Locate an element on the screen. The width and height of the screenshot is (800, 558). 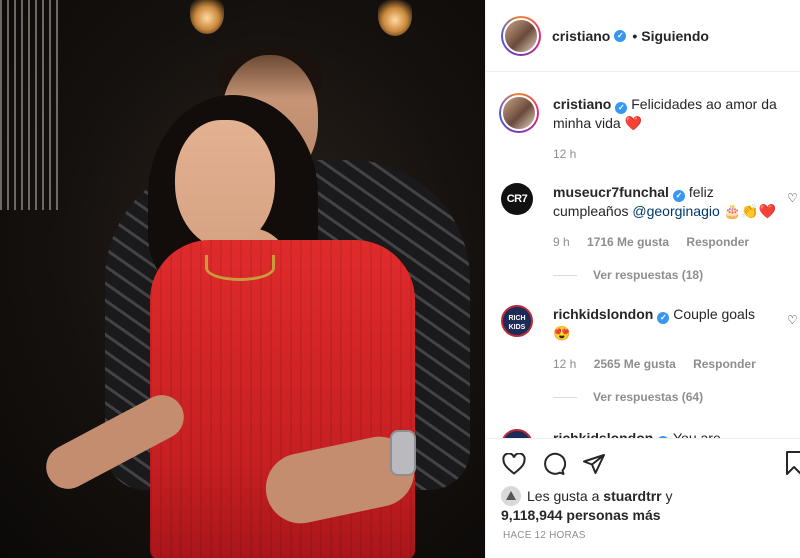
bead-curtain is located at coordinates (30, 105).